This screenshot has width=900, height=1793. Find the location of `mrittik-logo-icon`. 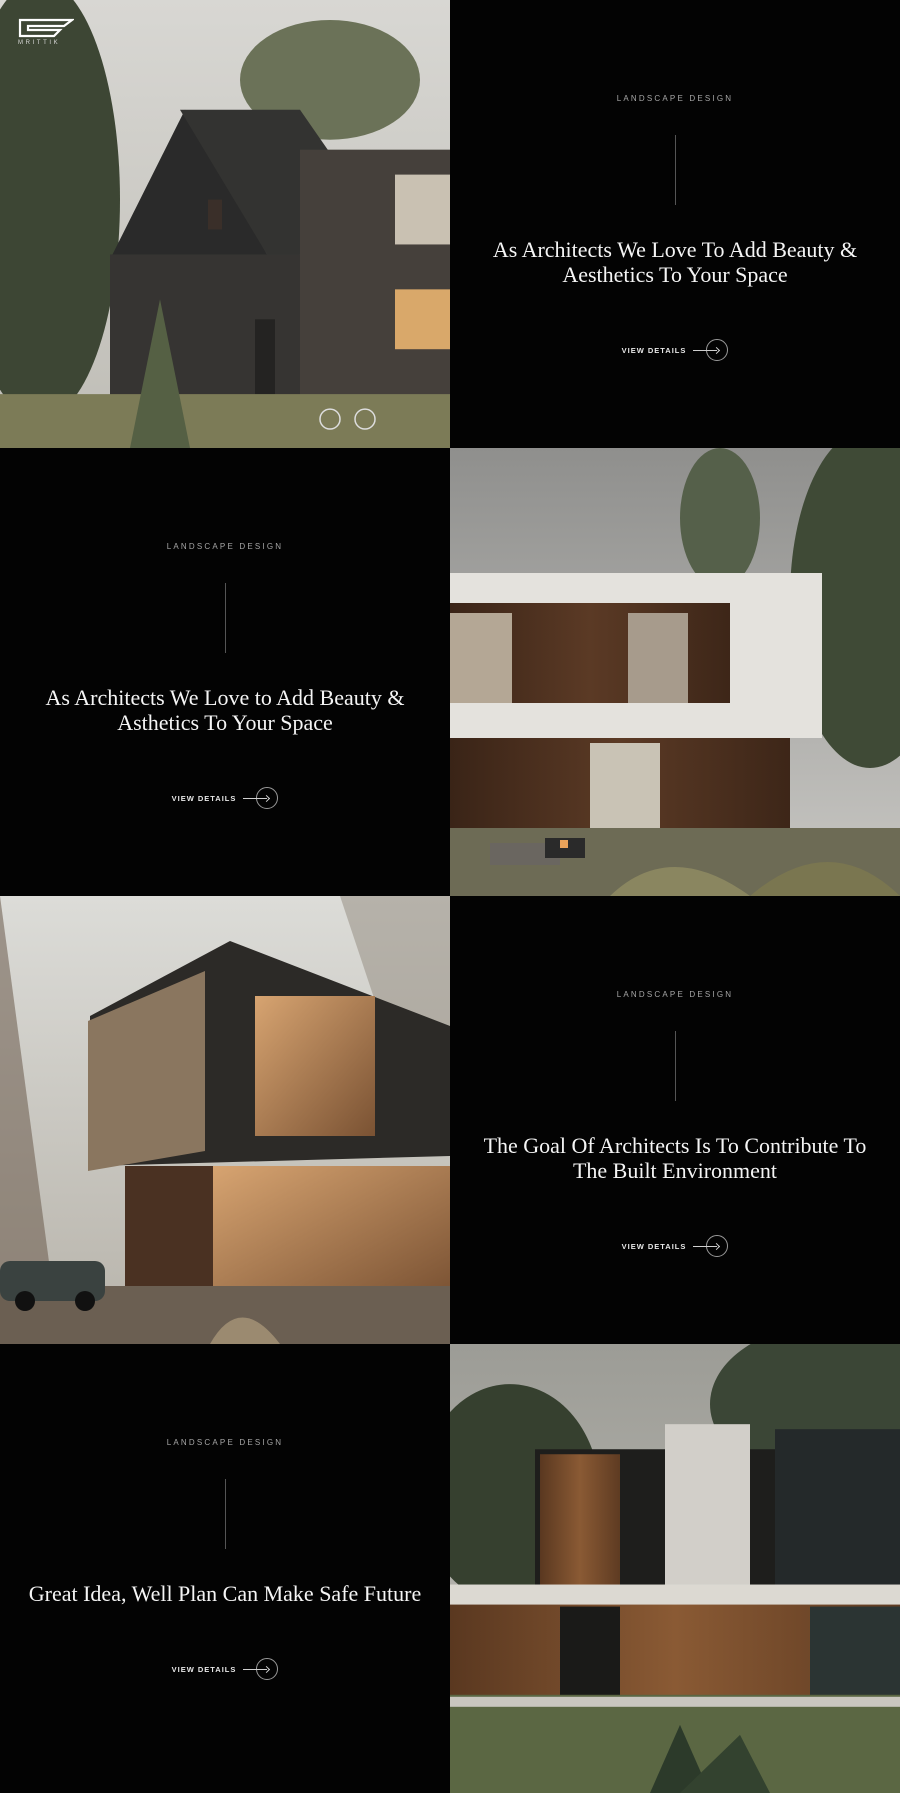

mrittik-logo-icon is located at coordinates (46, 28).